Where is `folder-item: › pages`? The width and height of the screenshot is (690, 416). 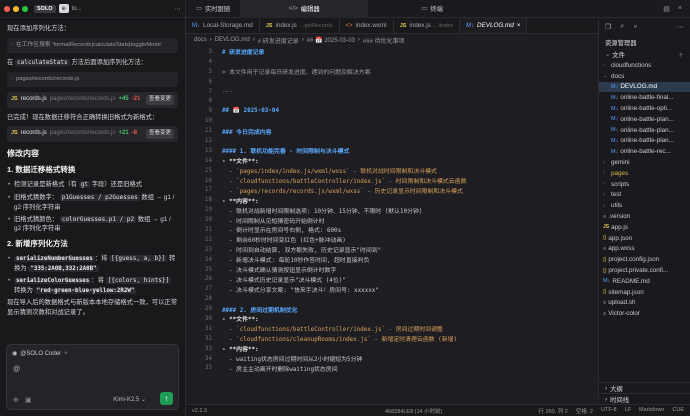 folder-item: › pages is located at coordinates (644, 173).